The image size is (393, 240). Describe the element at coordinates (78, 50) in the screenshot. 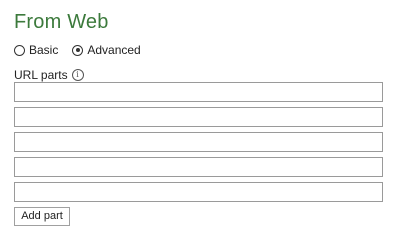

I see `advanced-radio-circle` at that location.